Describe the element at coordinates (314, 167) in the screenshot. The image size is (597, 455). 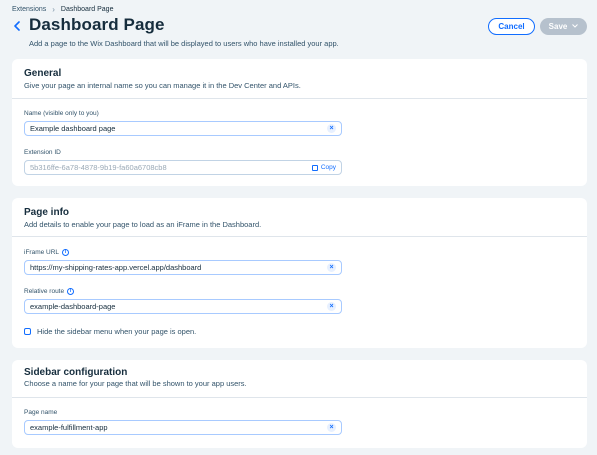
I see `copy-icon` at that location.